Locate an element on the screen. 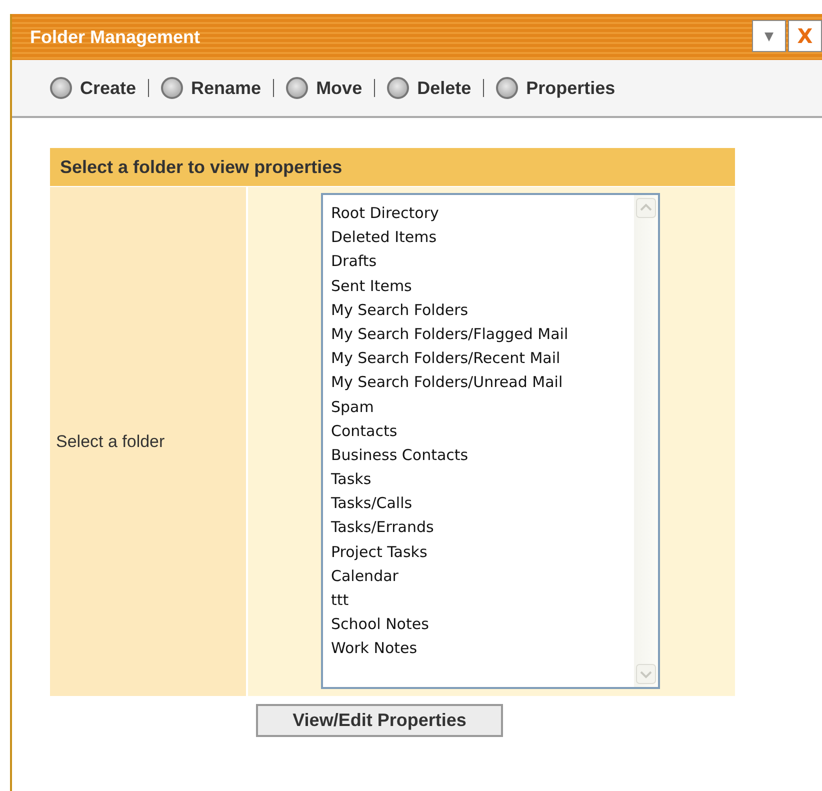 The height and width of the screenshot is (791, 822). radio-option: Properties is located at coordinates (556, 88).